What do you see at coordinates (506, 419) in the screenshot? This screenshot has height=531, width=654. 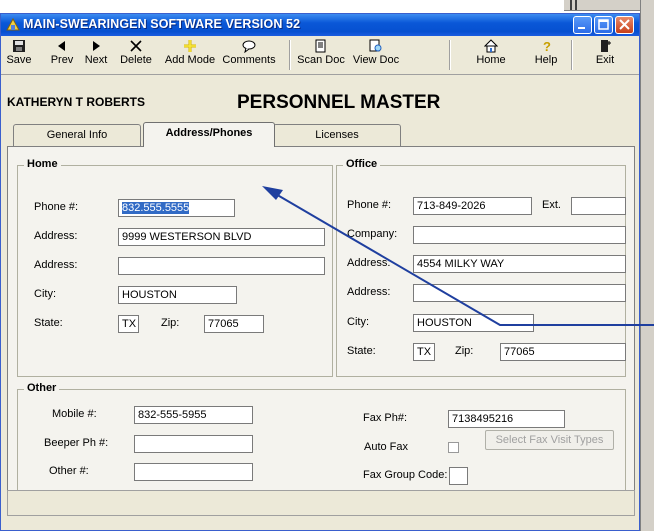 I see `fax-input: 7138495216` at bounding box center [506, 419].